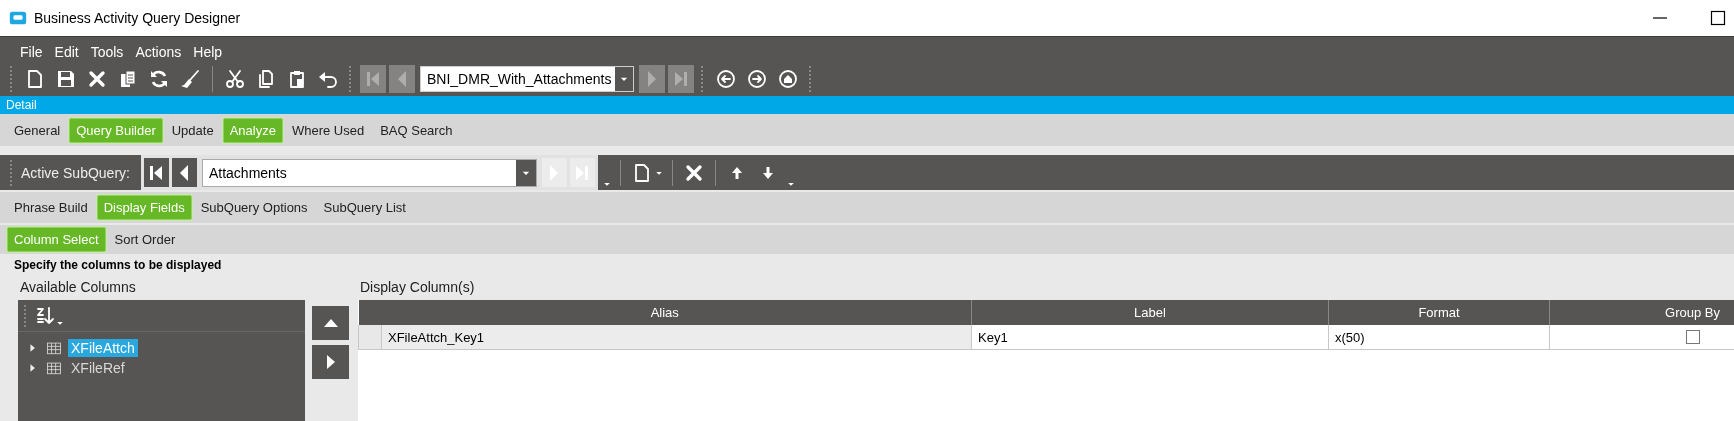 This screenshot has height=421, width=1734. Describe the element at coordinates (757, 78) in the screenshot. I see `forward-icon` at that location.